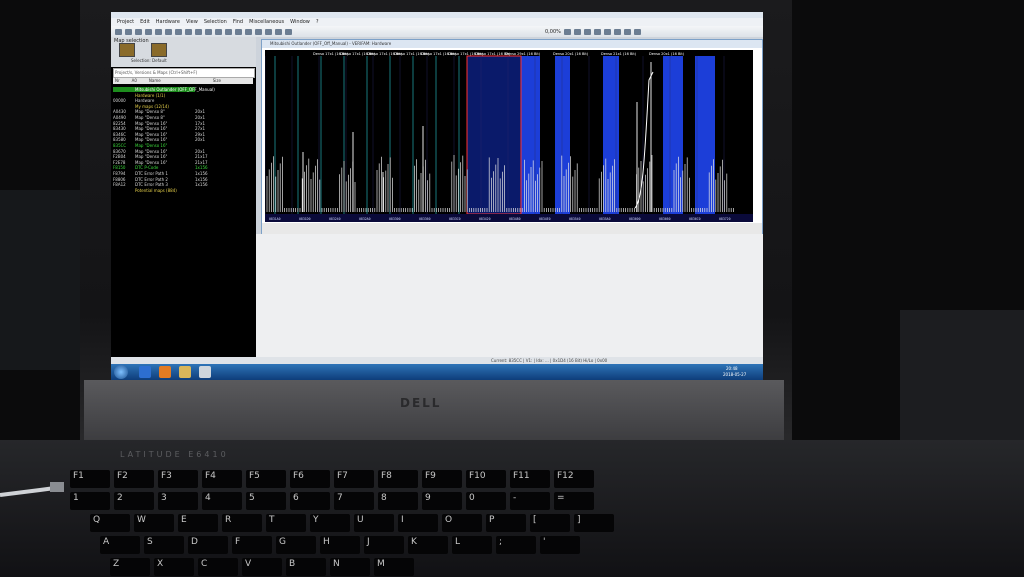 Image resolution: width=1024 pixels, height=577 pixels. I want to click on key: U, so click(374, 523).